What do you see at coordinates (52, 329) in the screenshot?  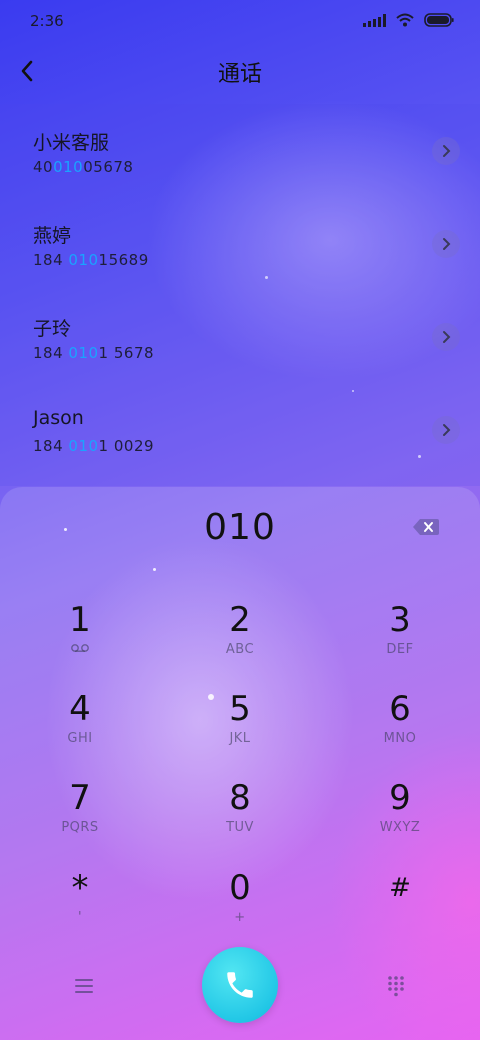 I see `contact-name: 子玲` at bounding box center [52, 329].